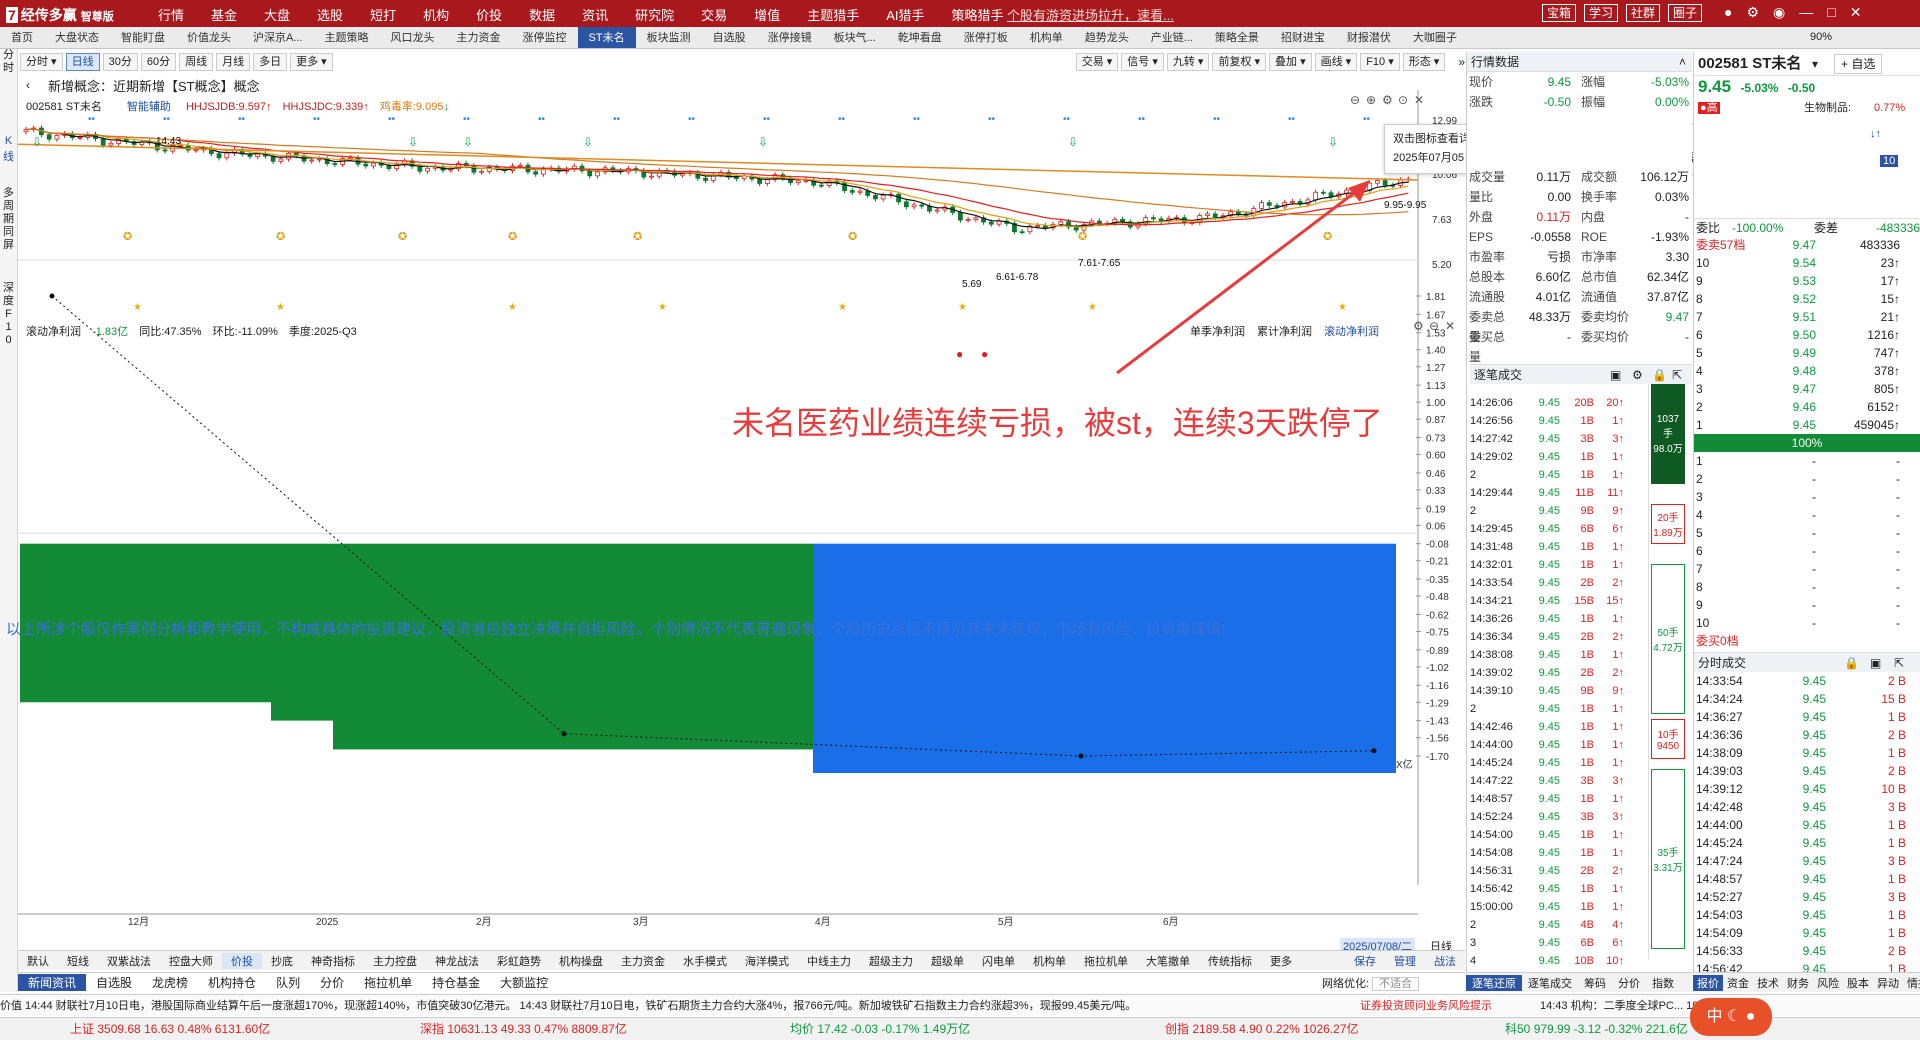 The width and height of the screenshot is (1920, 1040). I want to click on side-tab-7: 情报, so click(1911, 983).